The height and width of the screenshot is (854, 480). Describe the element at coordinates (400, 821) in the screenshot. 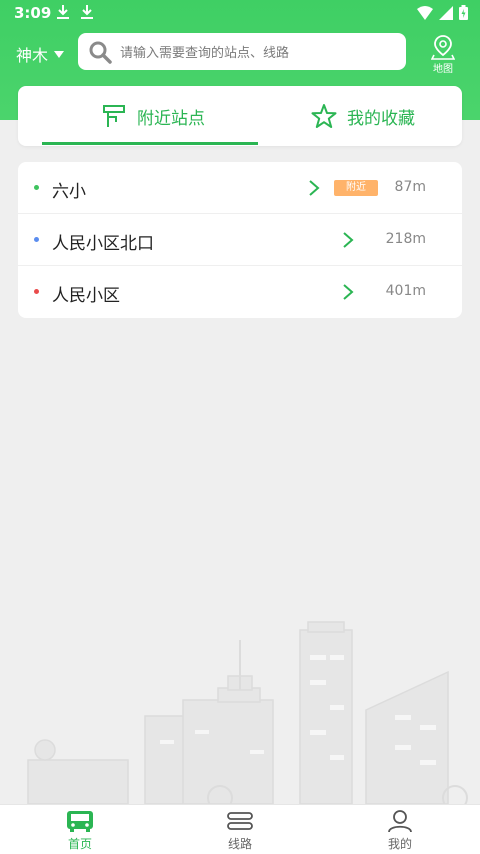

I see `user-icon` at that location.